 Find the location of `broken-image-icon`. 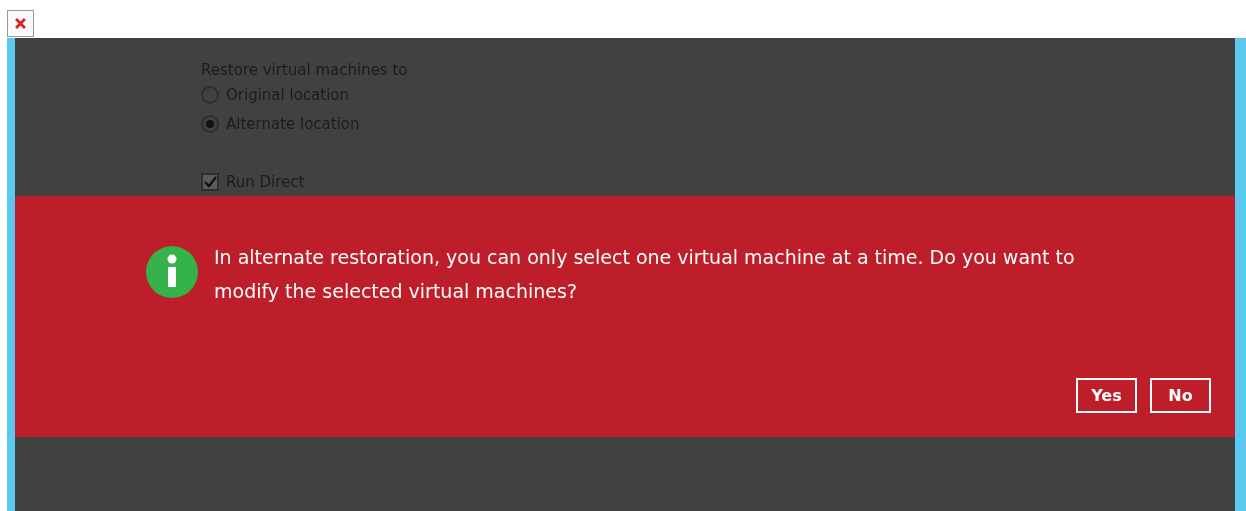

broken-image-icon is located at coordinates (20, 23).